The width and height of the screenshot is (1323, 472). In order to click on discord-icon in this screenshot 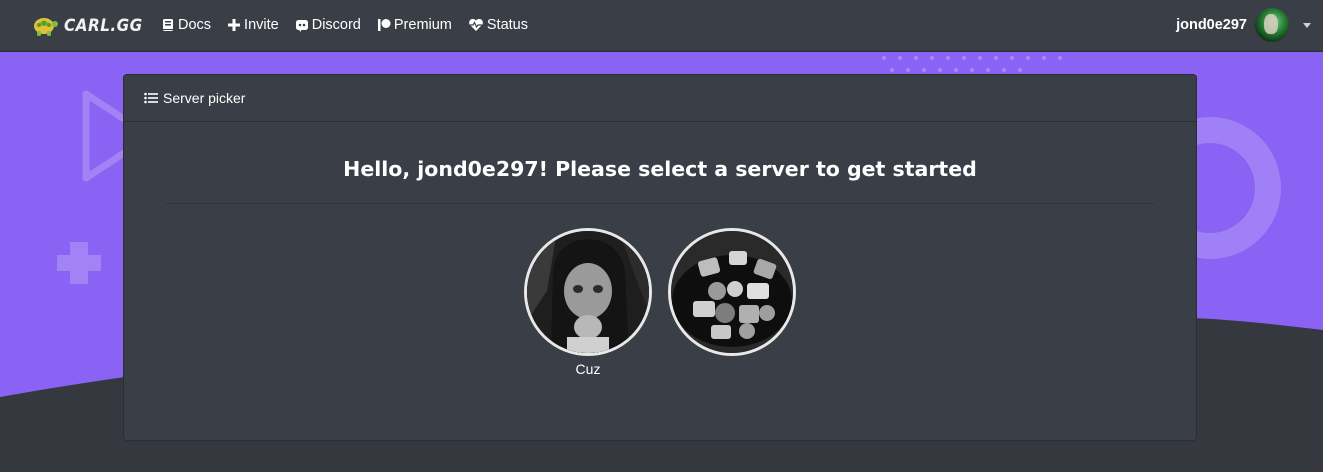, I will do `click(301, 26)`.